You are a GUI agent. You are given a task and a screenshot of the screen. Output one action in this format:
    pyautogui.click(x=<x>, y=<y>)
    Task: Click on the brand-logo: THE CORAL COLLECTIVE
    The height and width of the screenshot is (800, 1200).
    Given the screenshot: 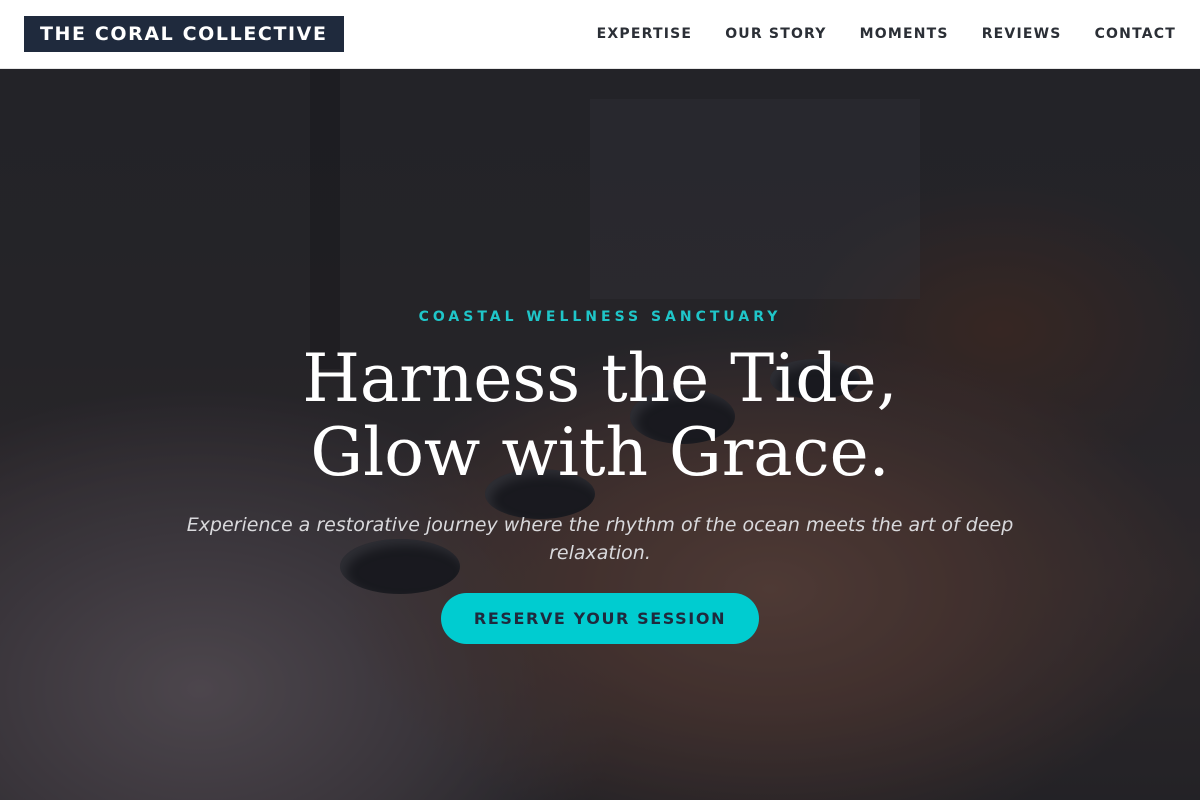 What is the action you would take?
    pyautogui.click(x=184, y=34)
    